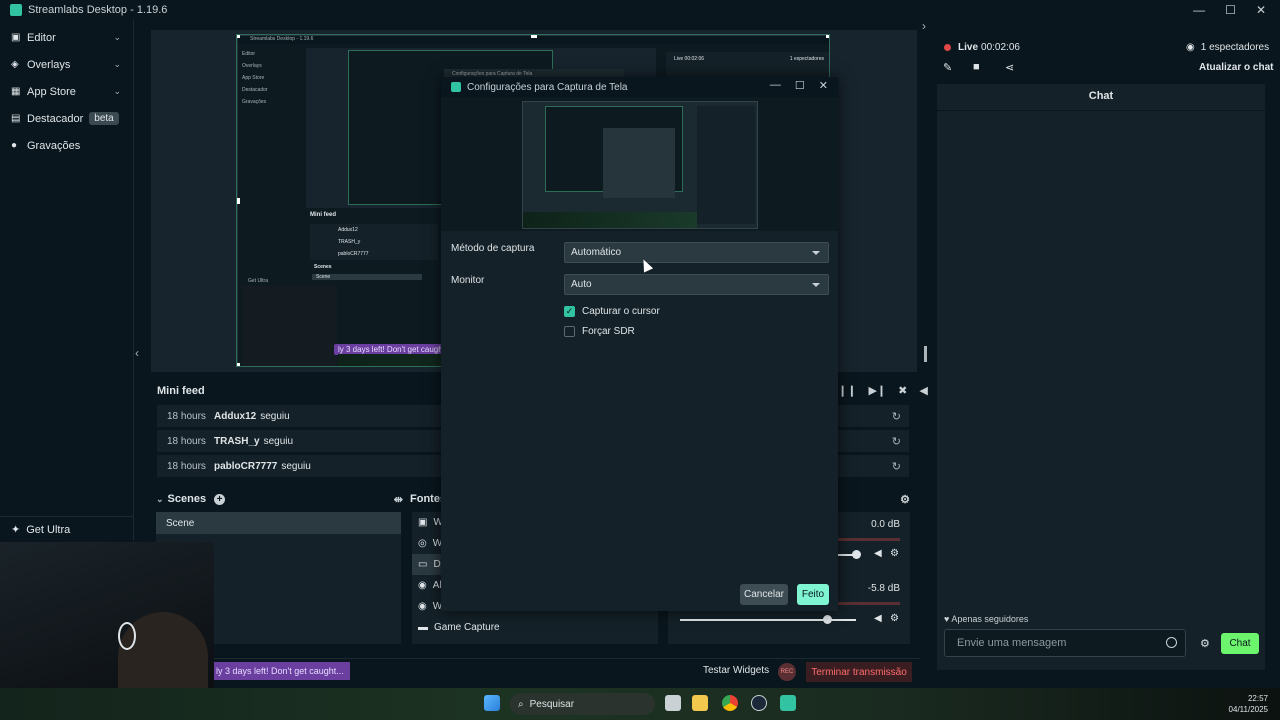 The image size is (1280, 720). I want to click on taskbar-search: ⌕ Pesquisar, so click(582, 704).